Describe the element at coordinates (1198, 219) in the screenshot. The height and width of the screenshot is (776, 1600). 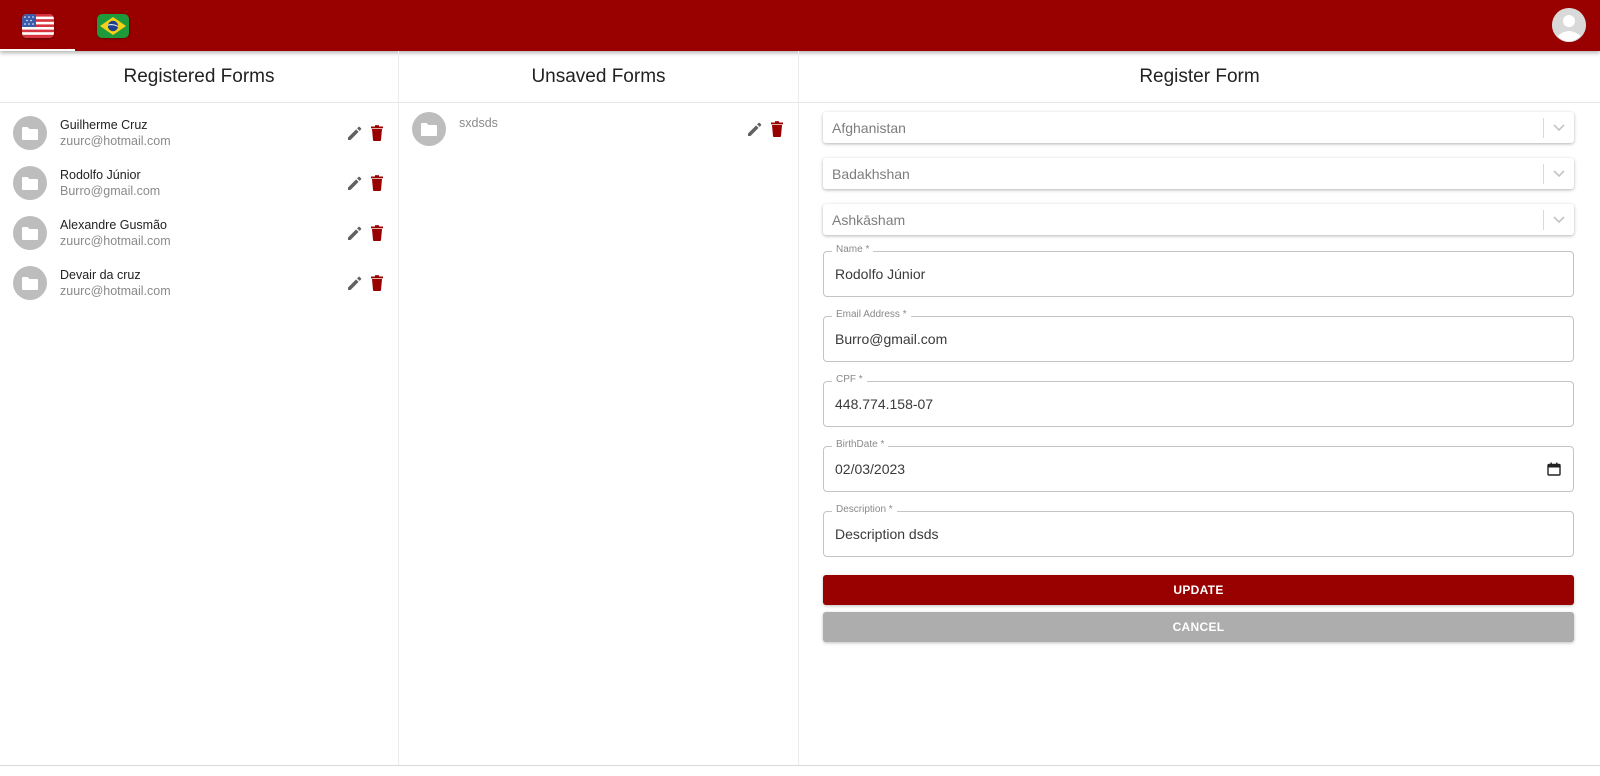
I see `city-select: Ashkāsham` at that location.